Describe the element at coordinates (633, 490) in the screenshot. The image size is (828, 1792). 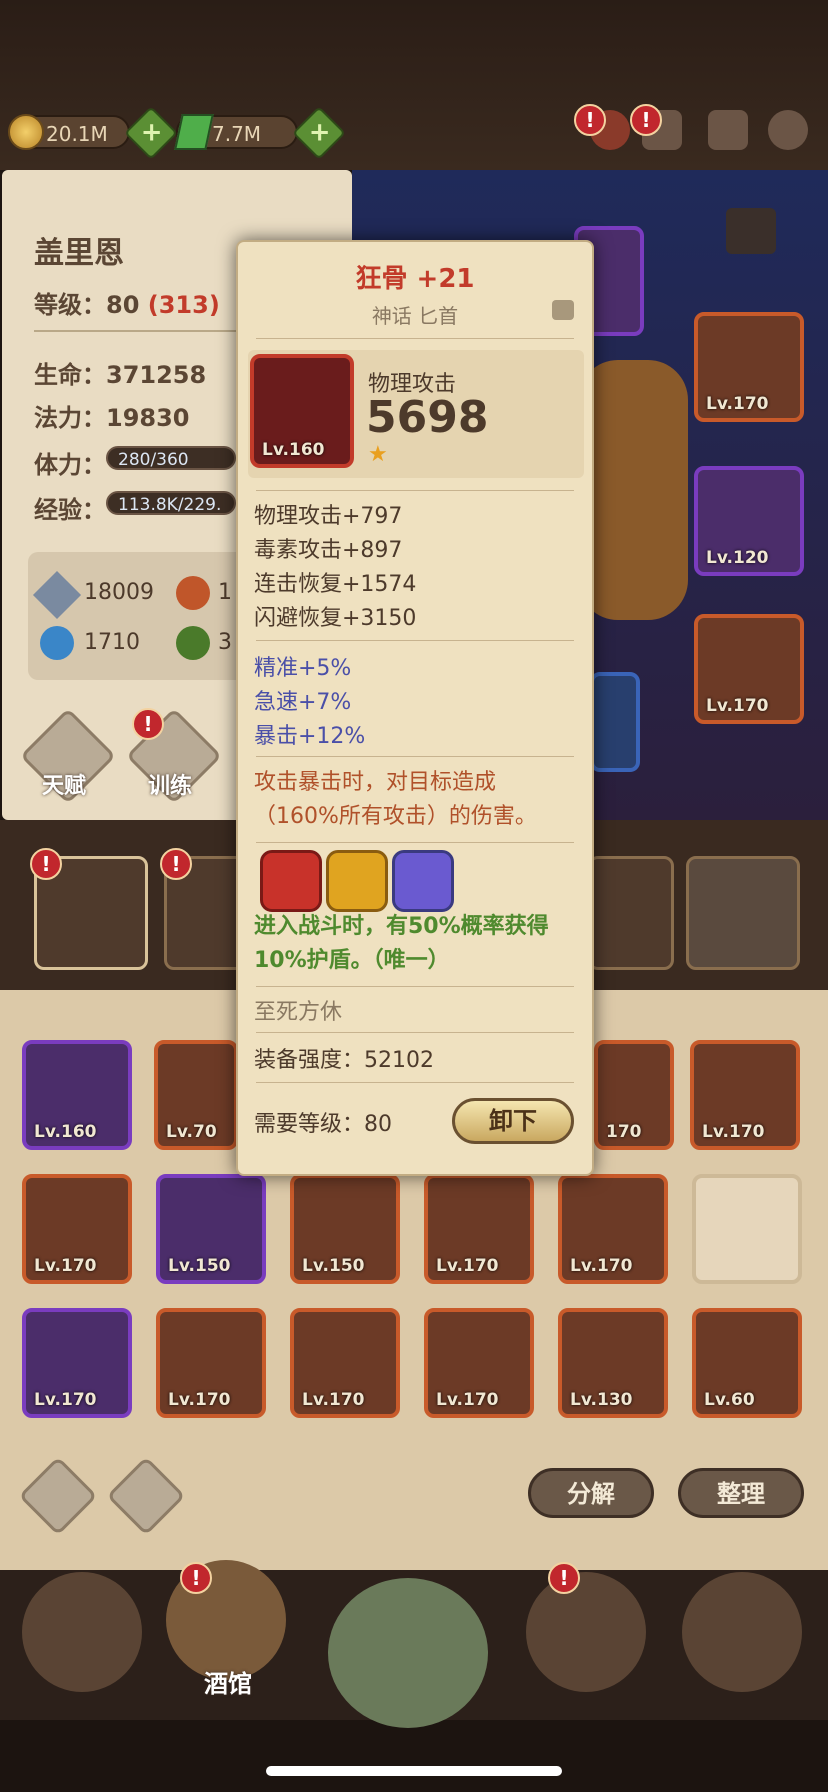
I see `hero-figure` at that location.